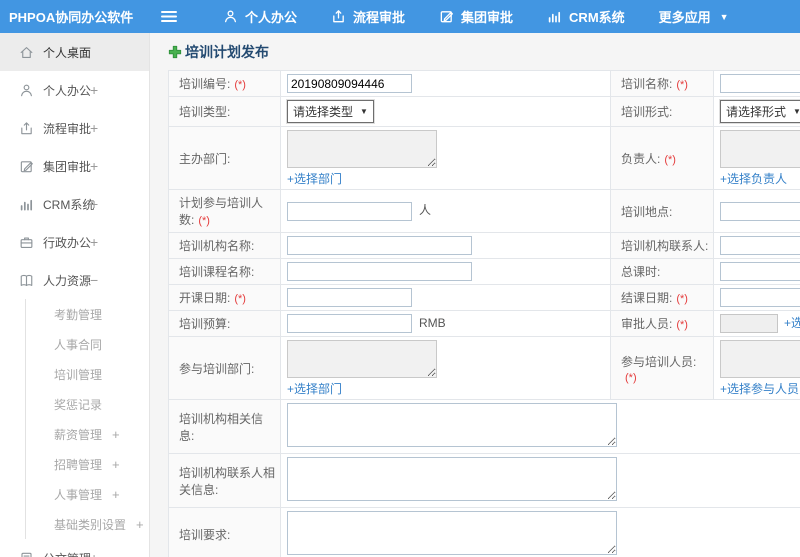 The width and height of the screenshot is (800, 557). Describe the element at coordinates (586, 16) in the screenshot. I see `nav-item-crm-system: CRM系统` at that location.